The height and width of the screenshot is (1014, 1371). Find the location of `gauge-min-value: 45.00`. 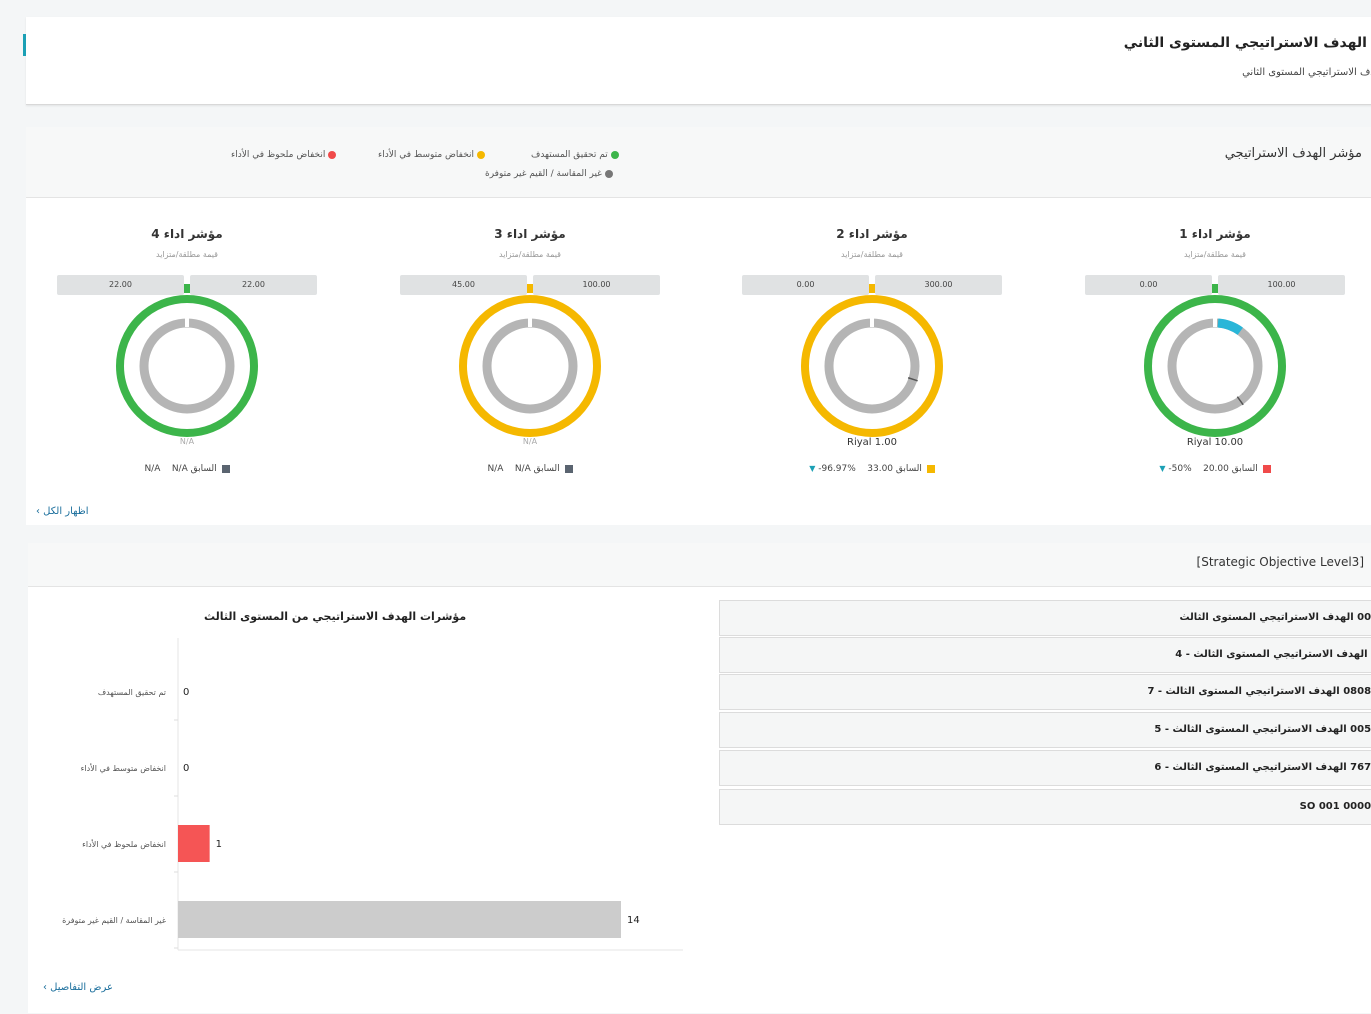

gauge-min-value: 45.00 is located at coordinates (463, 285).